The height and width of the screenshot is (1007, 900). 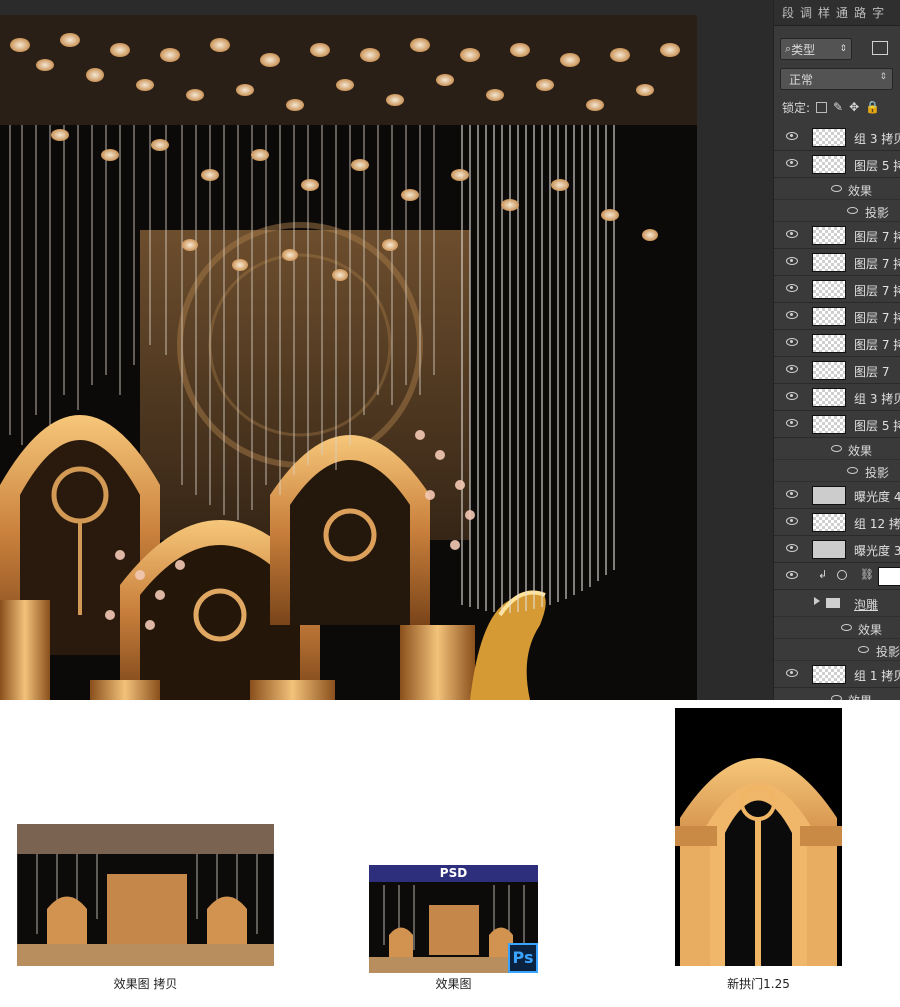 What do you see at coordinates (880, 48) in the screenshot?
I see `image-filter-icon` at bounding box center [880, 48].